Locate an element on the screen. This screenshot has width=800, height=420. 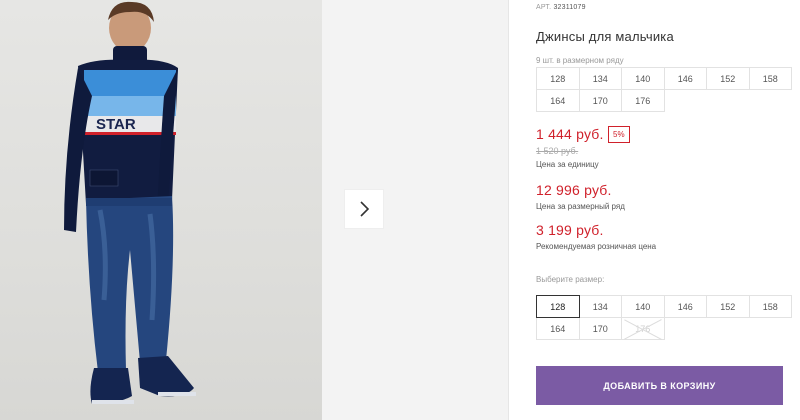
next-image-button is located at coordinates (364, 209).